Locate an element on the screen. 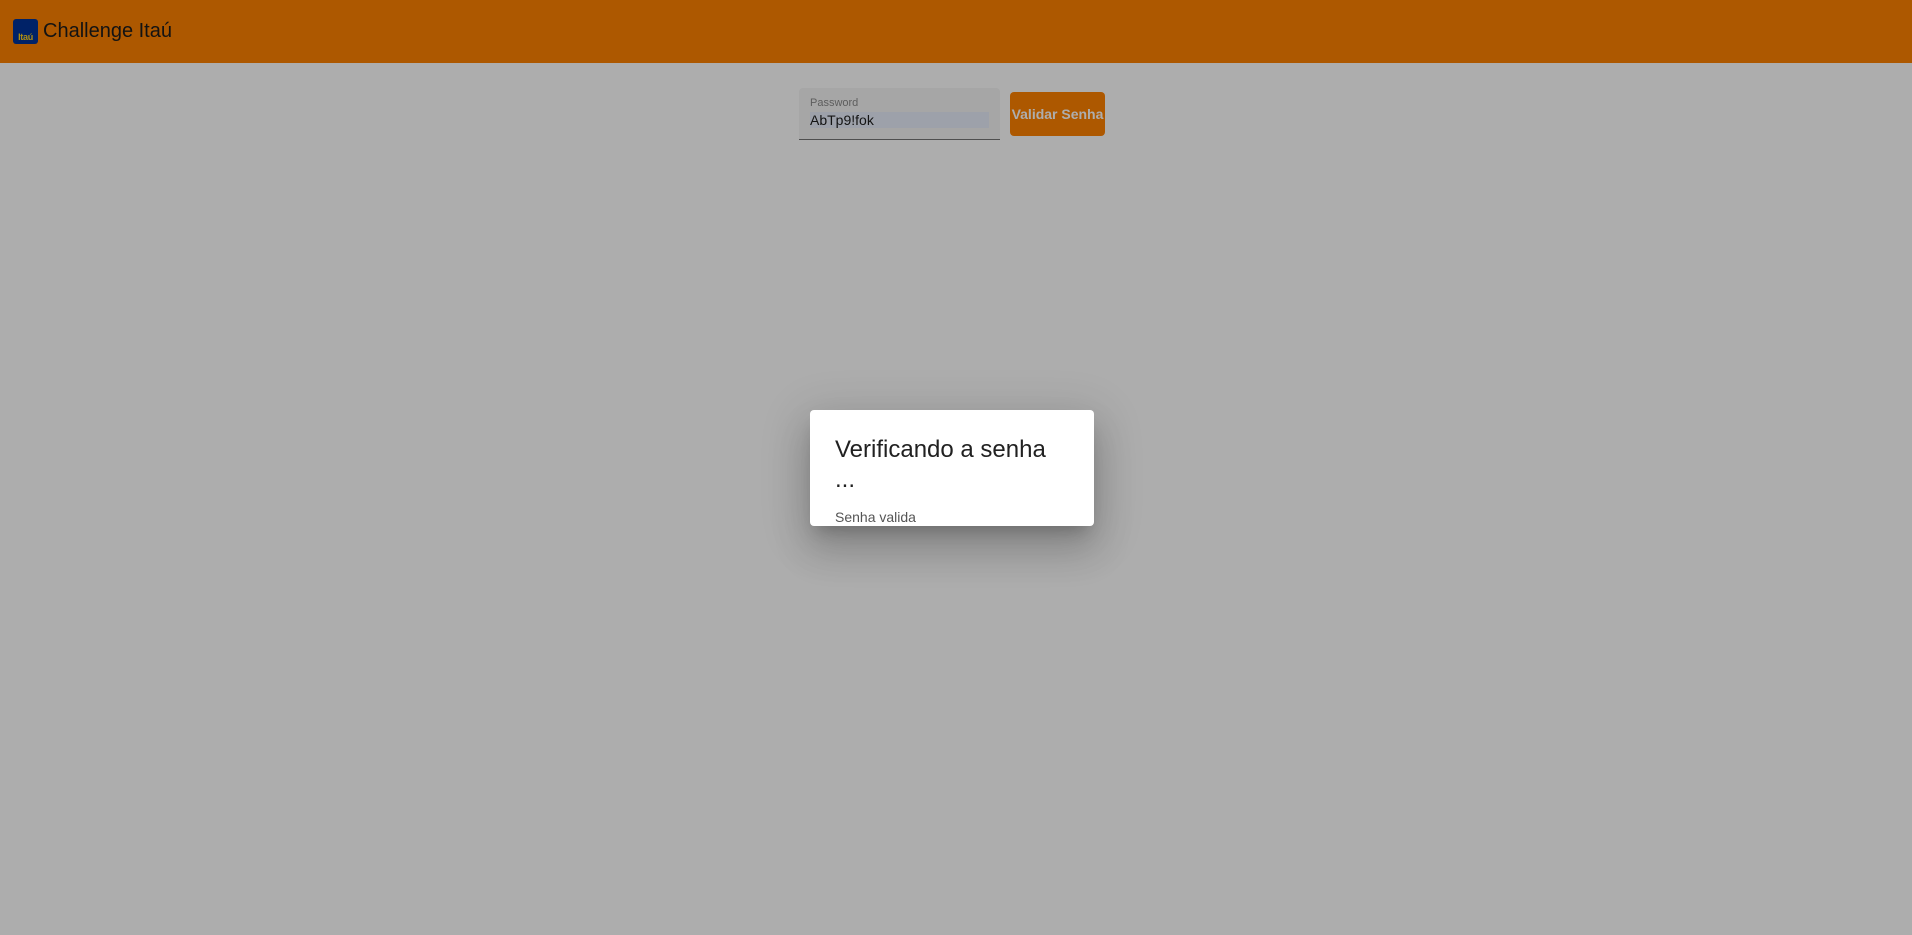 This screenshot has width=1912, height=935. dialog-message: Senha valida is located at coordinates (875, 517).